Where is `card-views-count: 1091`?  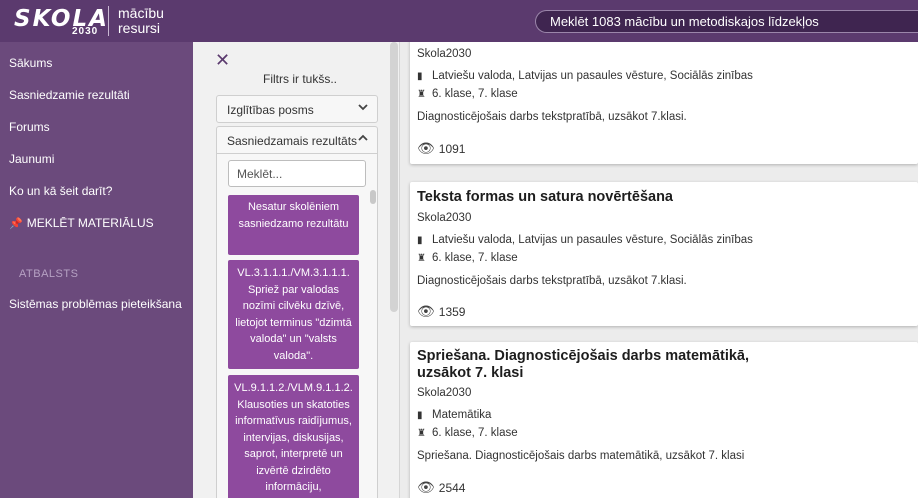
card-views-count: 1091 is located at coordinates (452, 148).